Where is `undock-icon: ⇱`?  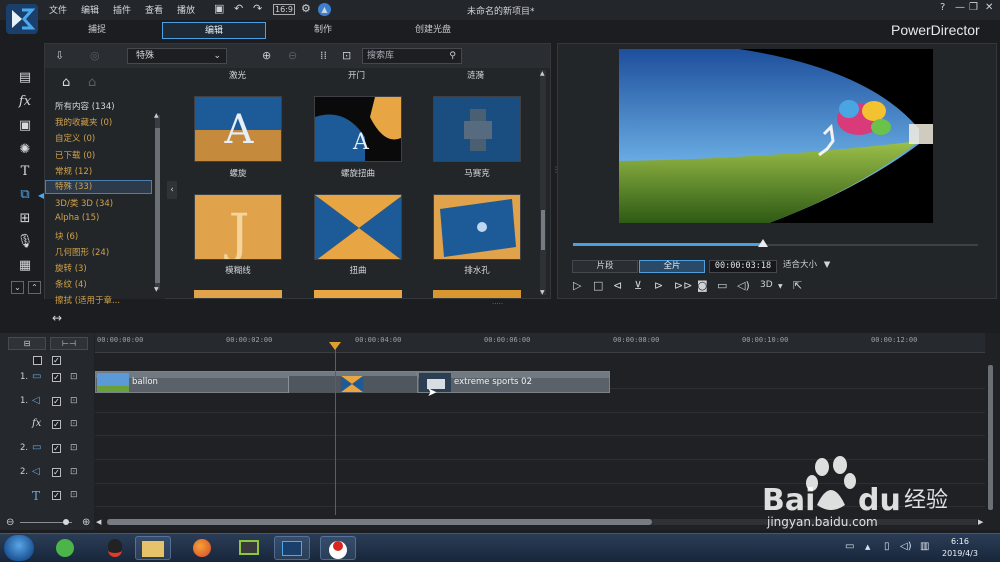 undock-icon: ⇱ is located at coordinates (797, 285).